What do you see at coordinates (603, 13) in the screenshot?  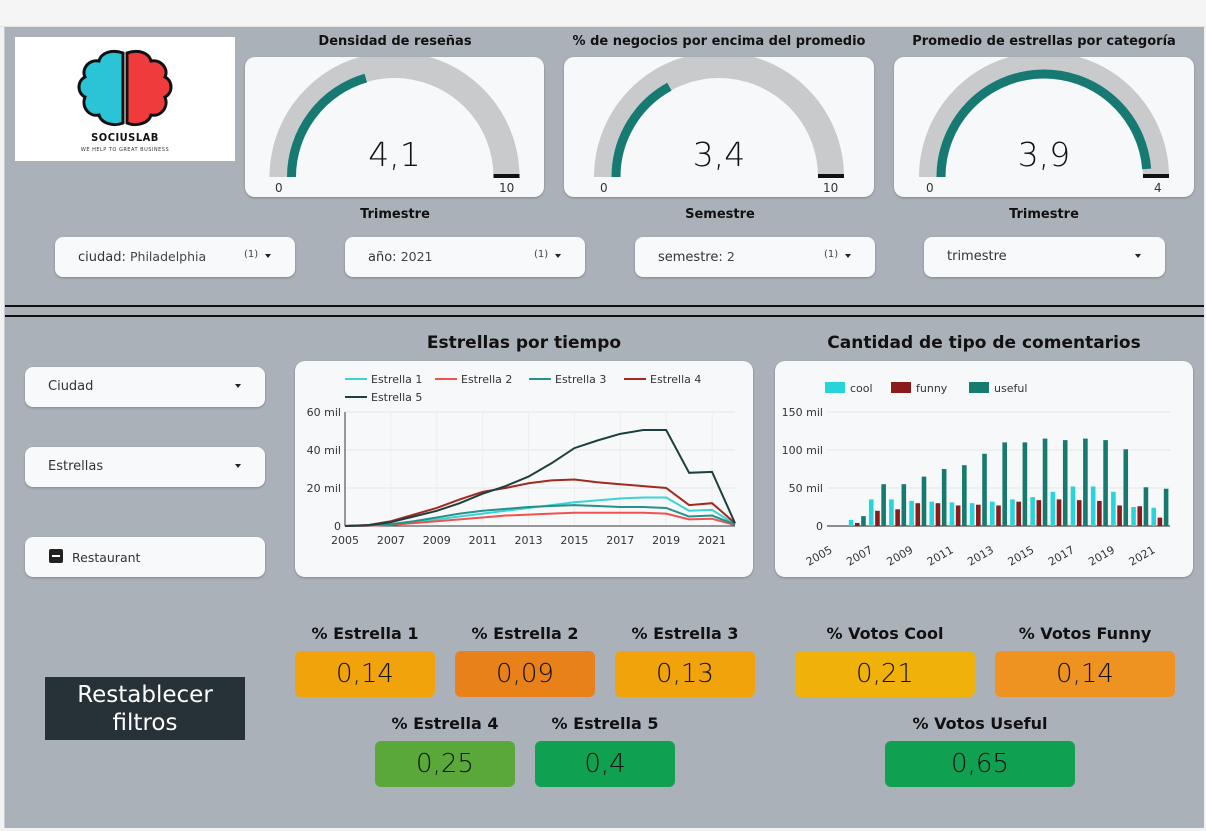 I see `top-toolbar` at bounding box center [603, 13].